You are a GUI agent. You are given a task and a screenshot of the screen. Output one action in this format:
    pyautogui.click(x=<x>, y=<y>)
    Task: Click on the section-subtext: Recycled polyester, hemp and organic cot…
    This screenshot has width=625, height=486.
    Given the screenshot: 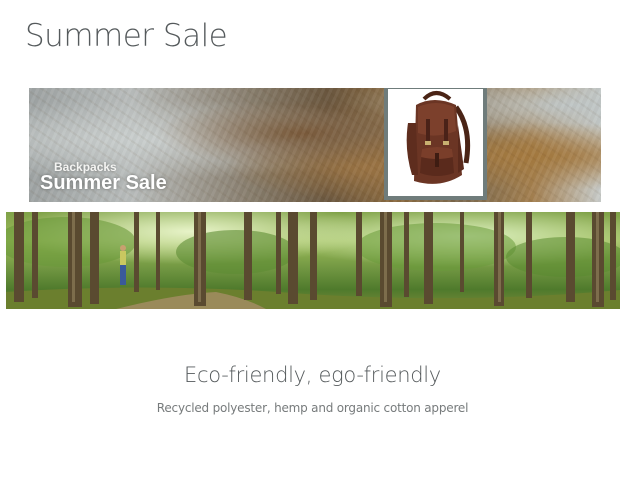 What is the action you would take?
    pyautogui.click(x=312, y=408)
    